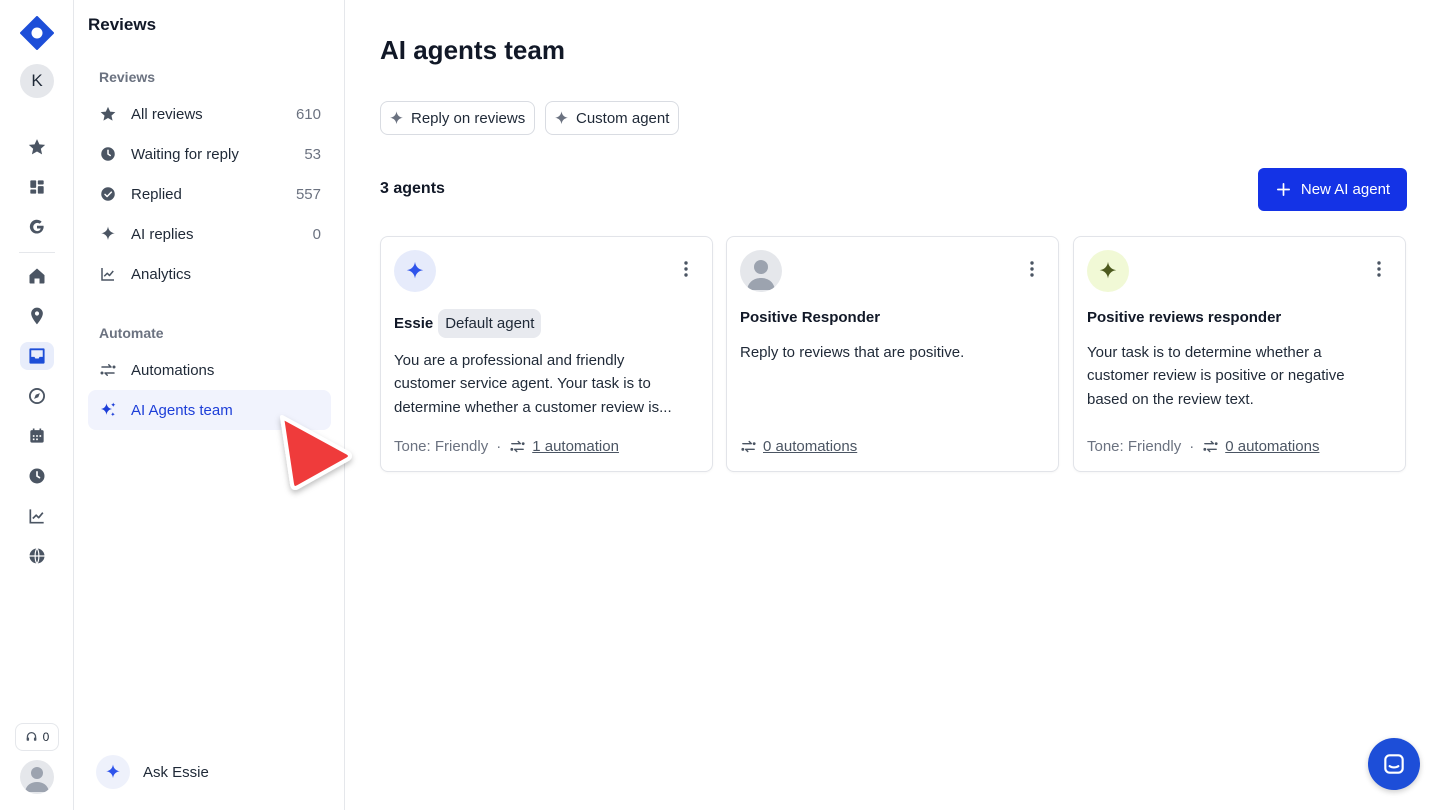  I want to click on sidebar-item-label: AI replies, so click(162, 234).